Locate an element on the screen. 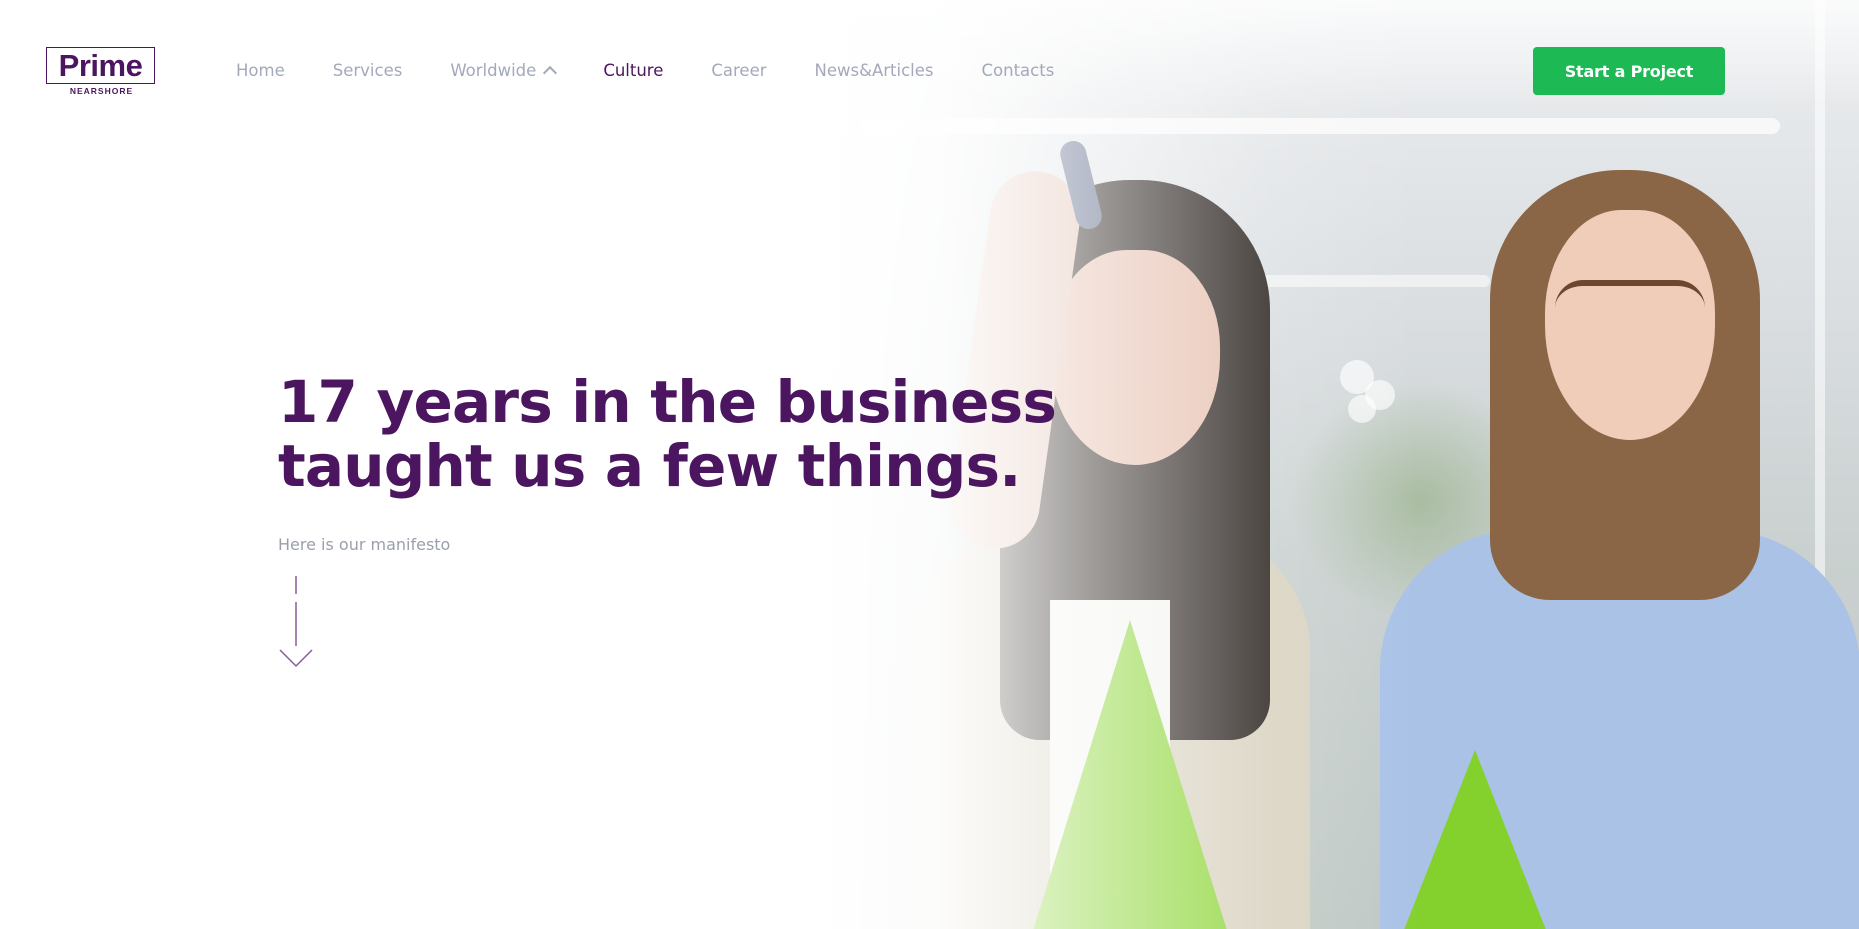  hero-headline-line1: 17 years in the business is located at coordinates (667, 402).